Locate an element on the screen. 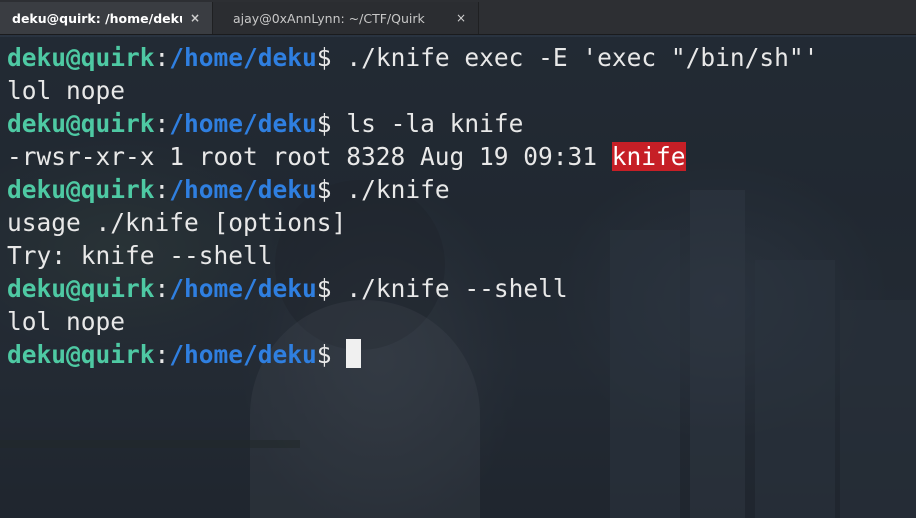 This screenshot has height=518, width=916. command-text: ./knife --shell is located at coordinates (449, 288).